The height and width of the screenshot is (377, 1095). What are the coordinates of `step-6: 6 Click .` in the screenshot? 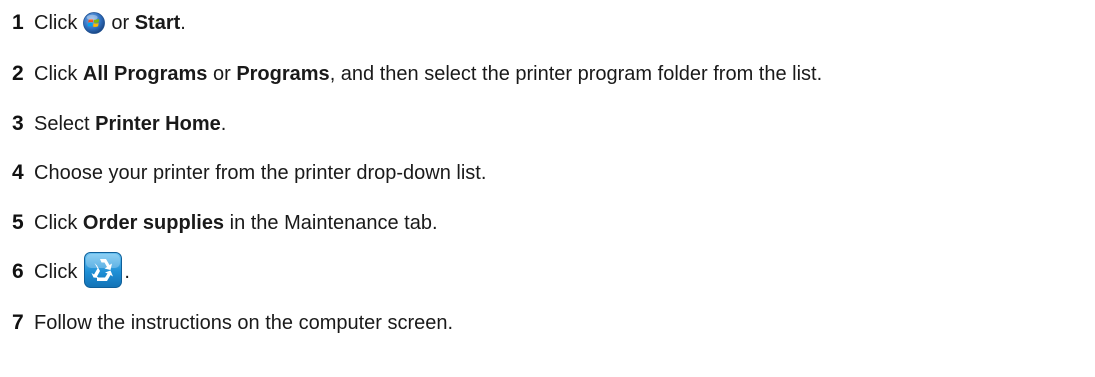 It's located at (71, 271).